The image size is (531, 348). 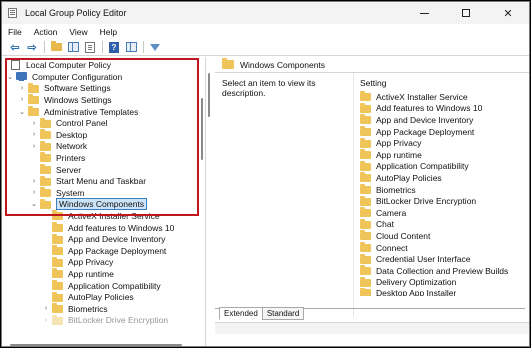 What do you see at coordinates (15, 32) in the screenshot?
I see `menu-file: File` at bounding box center [15, 32].